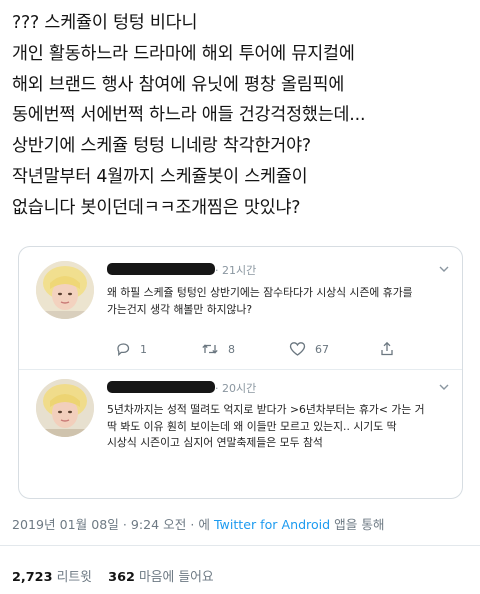 Image resolution: width=480 pixels, height=594 pixels. I want to click on reply-button: 1, so click(131, 349).